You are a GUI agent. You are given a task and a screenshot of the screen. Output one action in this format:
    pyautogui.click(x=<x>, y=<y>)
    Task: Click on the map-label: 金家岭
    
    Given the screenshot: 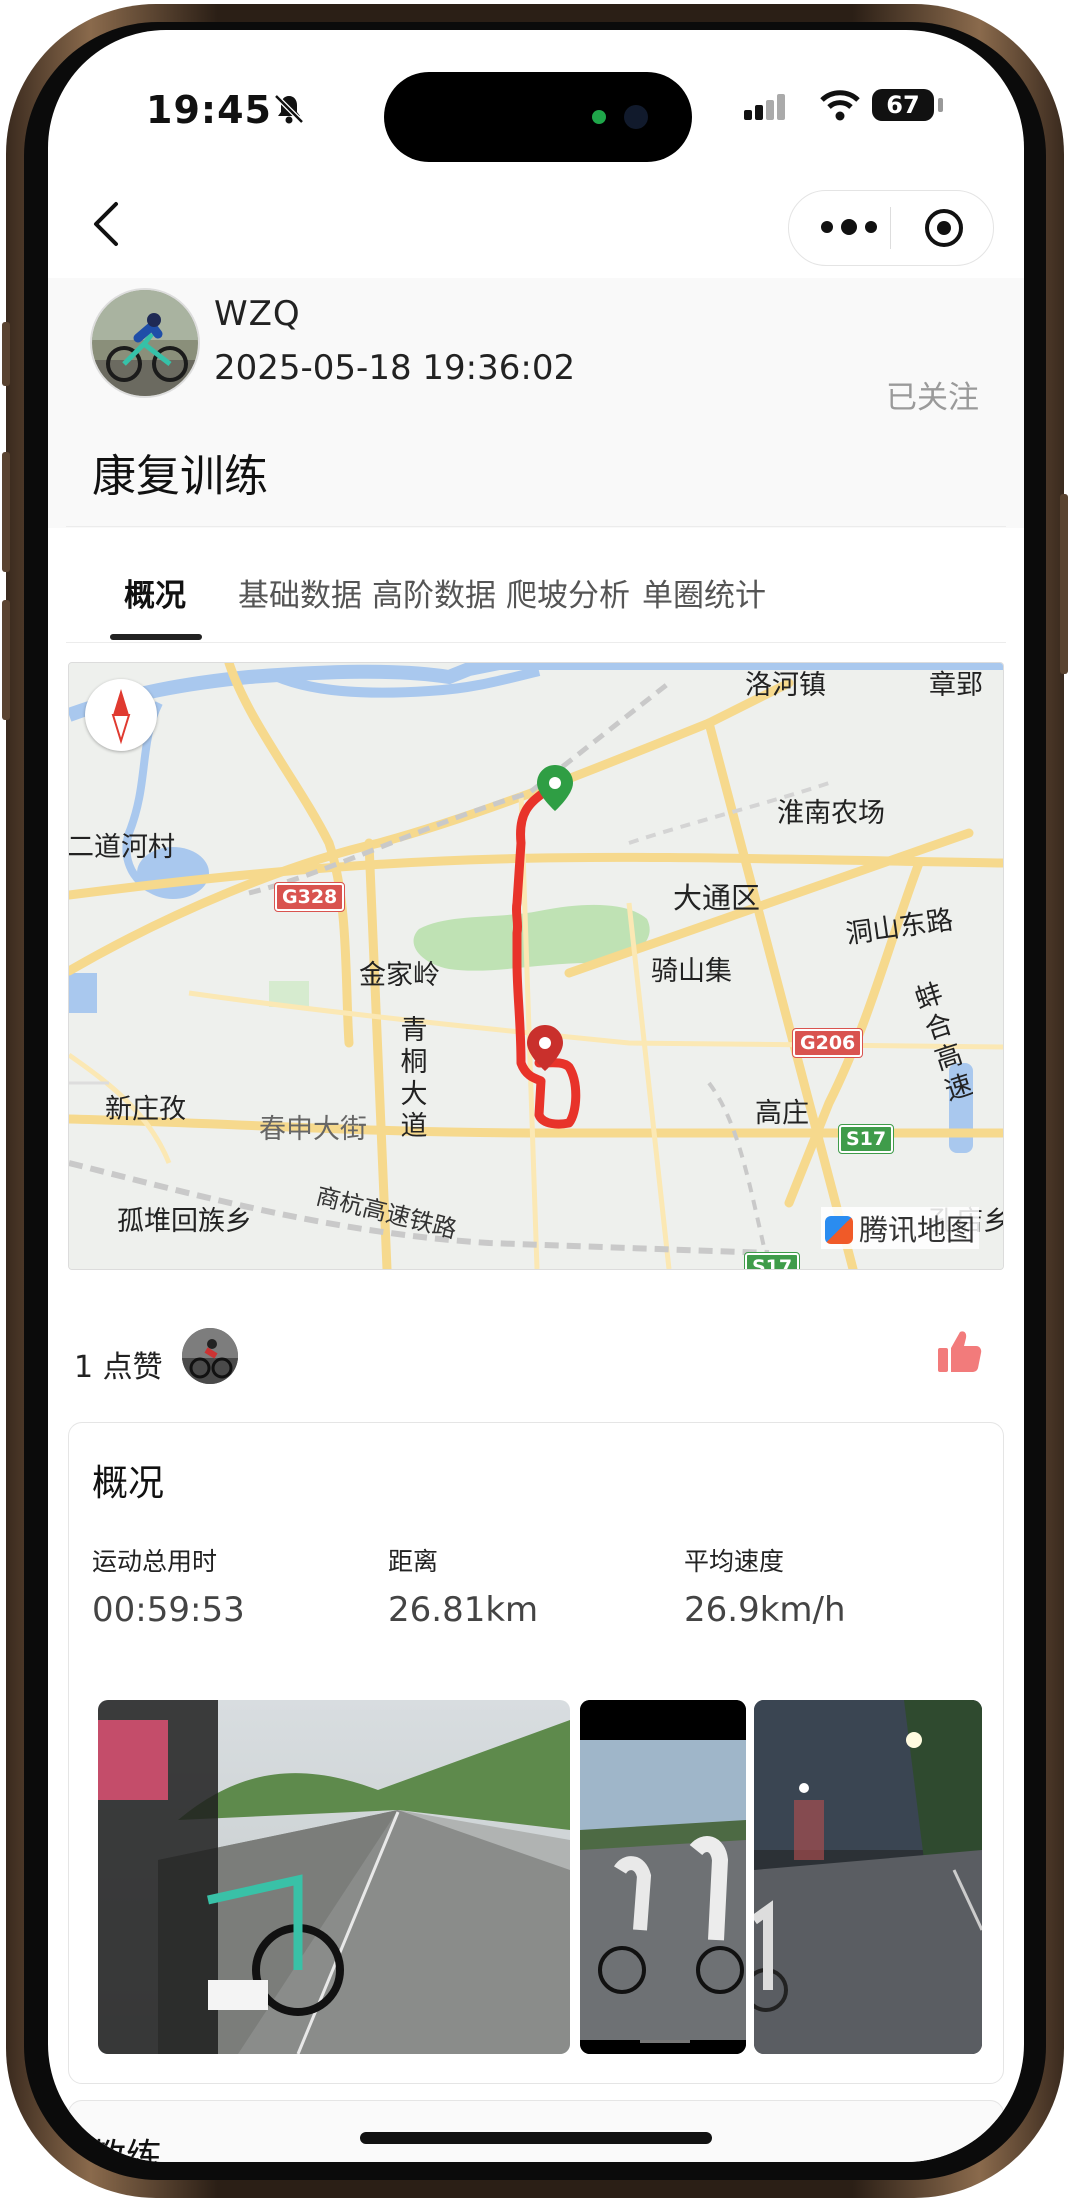 What is the action you would take?
    pyautogui.click(x=399, y=975)
    